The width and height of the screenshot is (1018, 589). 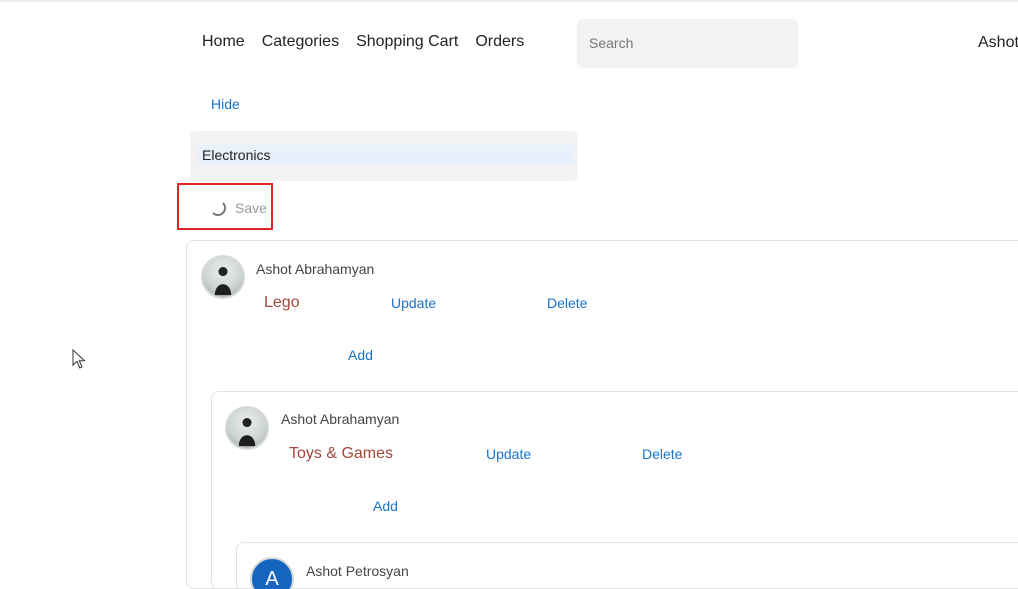 What do you see at coordinates (499, 42) in the screenshot?
I see `nav-orders: Orders` at bounding box center [499, 42].